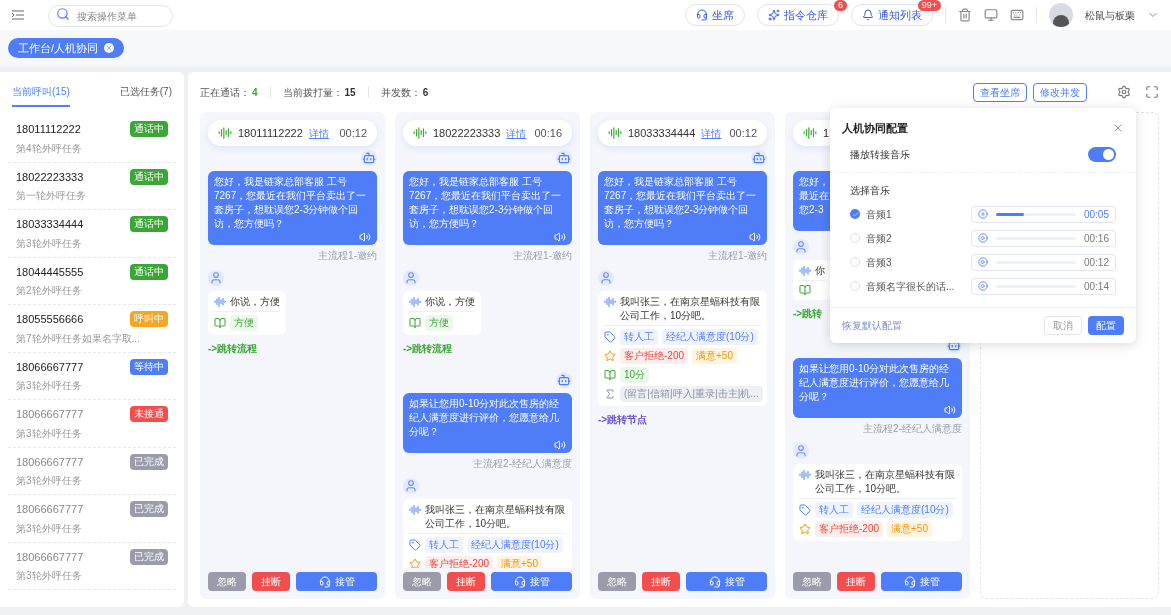  What do you see at coordinates (1000, 92) in the screenshot?
I see `outline-button: 查看坐席` at bounding box center [1000, 92].